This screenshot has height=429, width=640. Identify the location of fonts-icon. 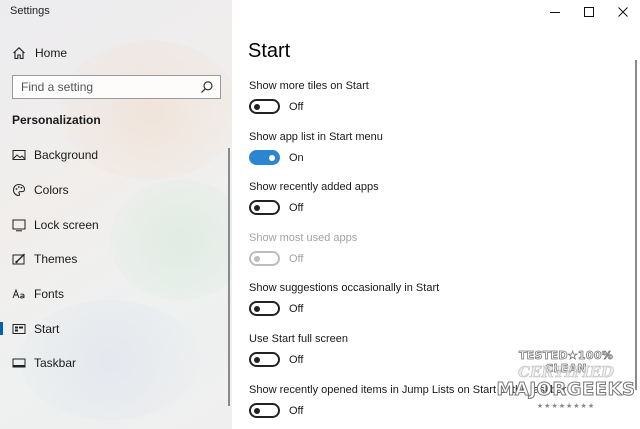
(19, 294).